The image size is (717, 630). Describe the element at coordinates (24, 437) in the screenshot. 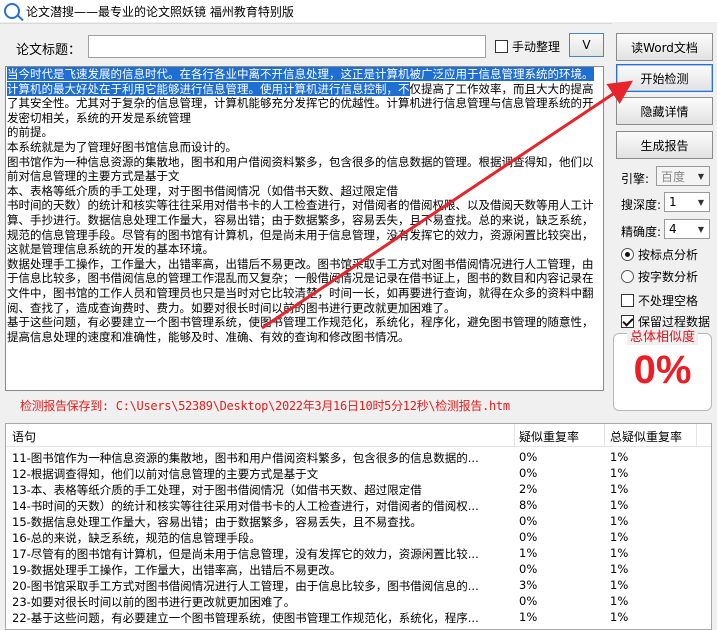

I see `column-header-sentence: 语句` at that location.